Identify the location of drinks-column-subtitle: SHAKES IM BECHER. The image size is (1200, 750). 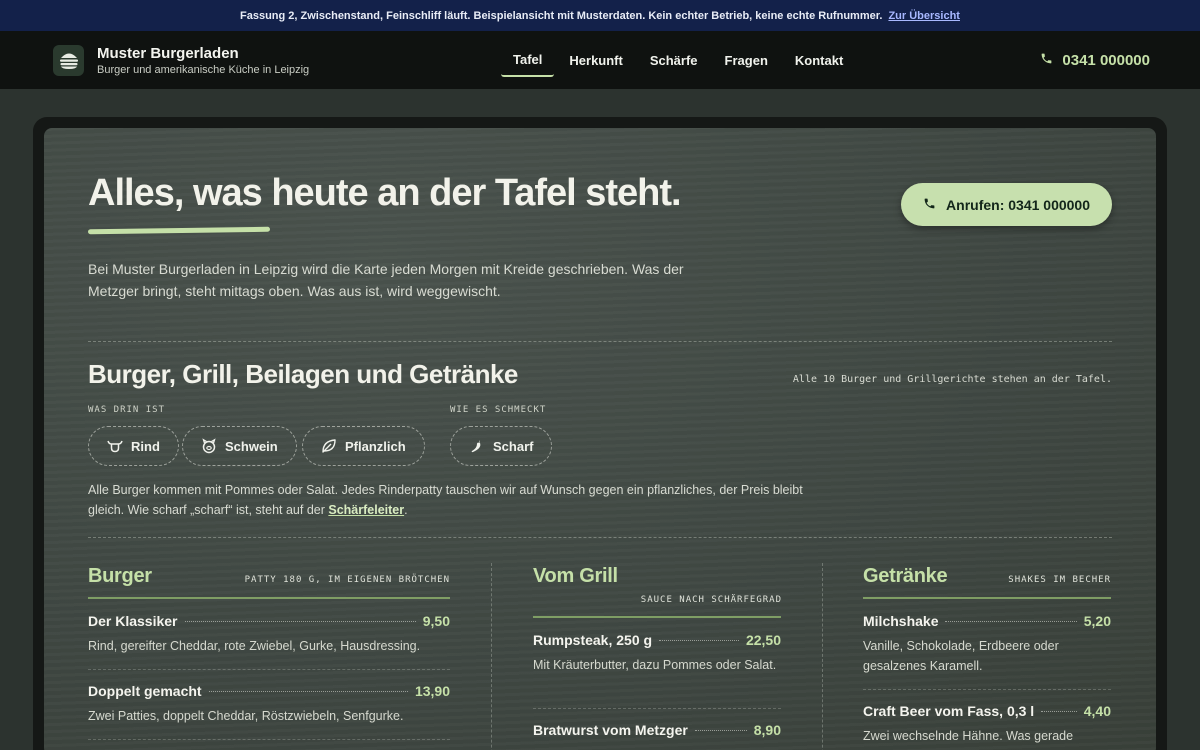
(1059, 580).